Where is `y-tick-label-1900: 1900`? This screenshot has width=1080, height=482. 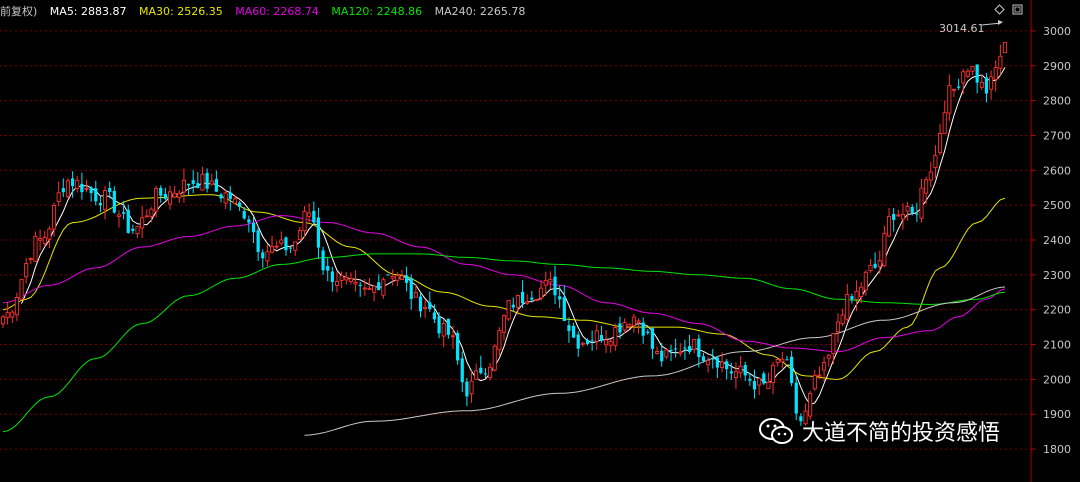
y-tick-label-1900: 1900 is located at coordinates (1057, 414).